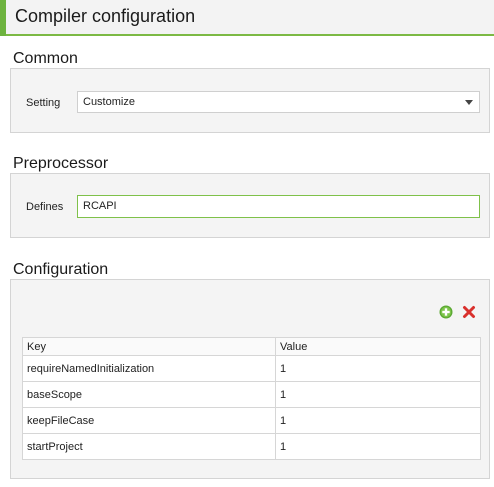 This screenshot has width=494, height=487. Describe the element at coordinates (45, 58) in the screenshot. I see `common-section-title: Common` at that location.